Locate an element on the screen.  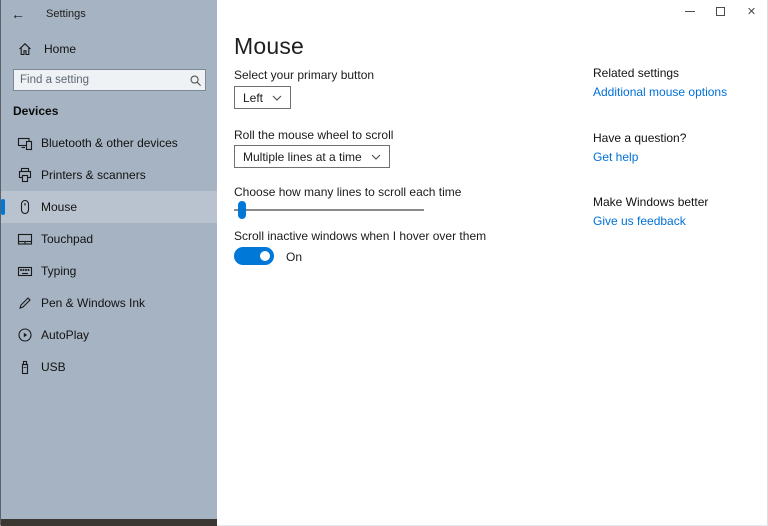
selected-indicator is located at coordinates (3, 207).